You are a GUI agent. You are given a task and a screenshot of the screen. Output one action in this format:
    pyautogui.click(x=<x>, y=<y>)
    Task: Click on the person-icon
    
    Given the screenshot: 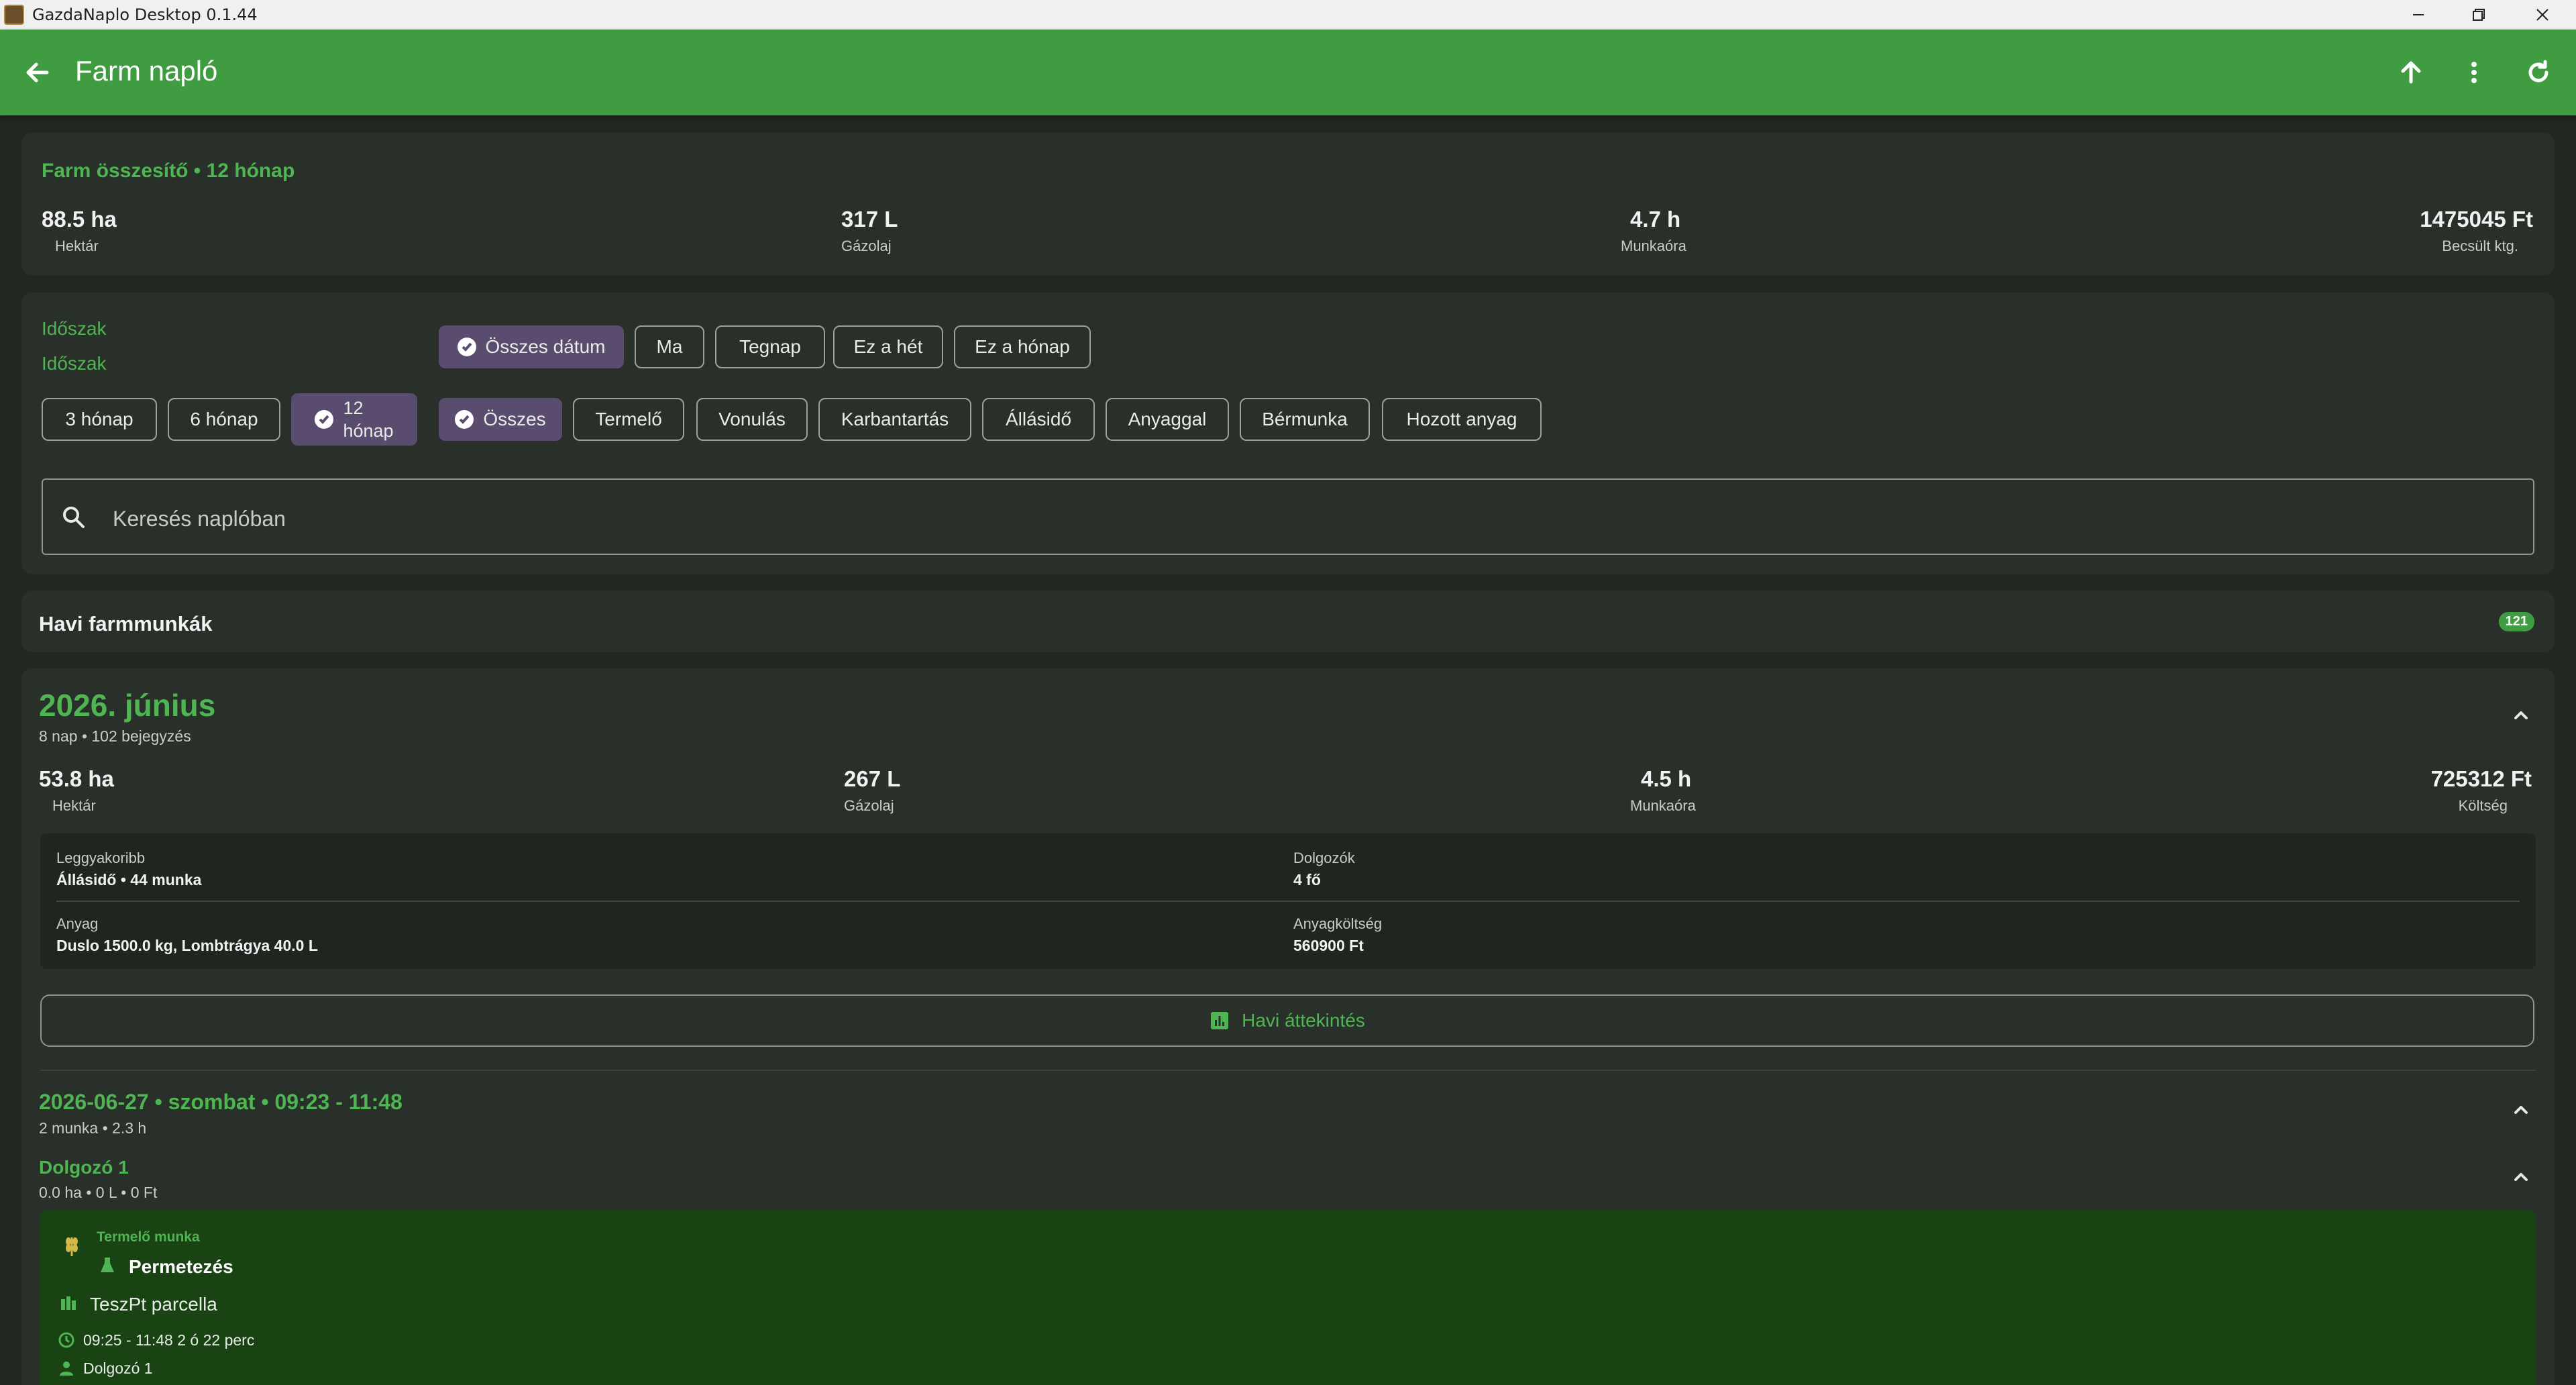 What is the action you would take?
    pyautogui.click(x=66, y=1369)
    